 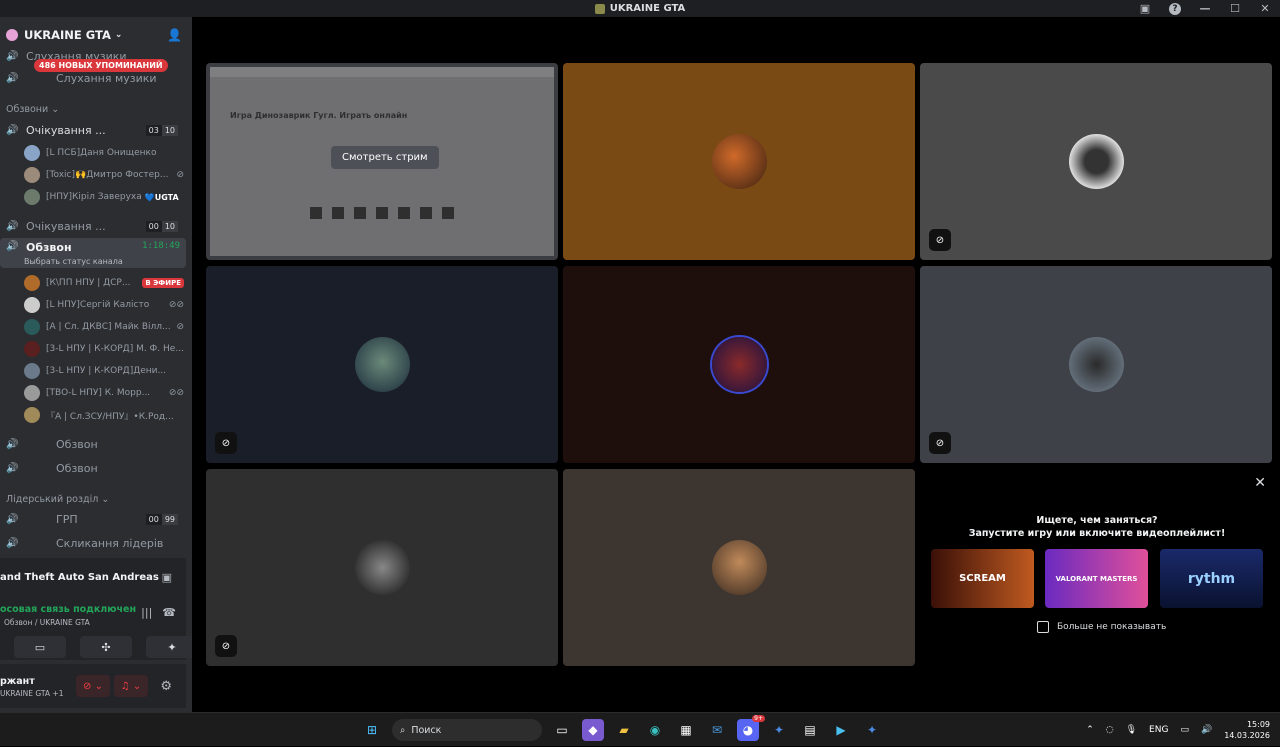 I want to click on channel-waiting-1: 🔊 Очікування ... 03 10, so click(x=93, y=130).